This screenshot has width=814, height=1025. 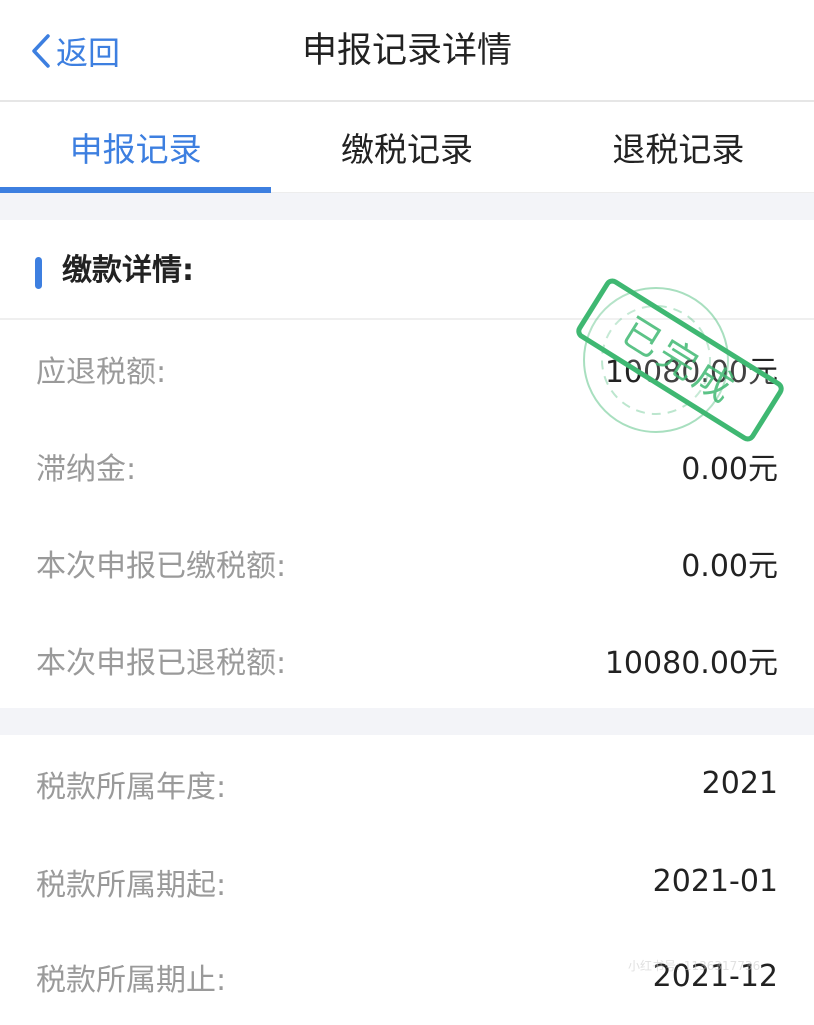 I want to click on detail-label: 本次申报已退税额:, so click(x=161, y=663).